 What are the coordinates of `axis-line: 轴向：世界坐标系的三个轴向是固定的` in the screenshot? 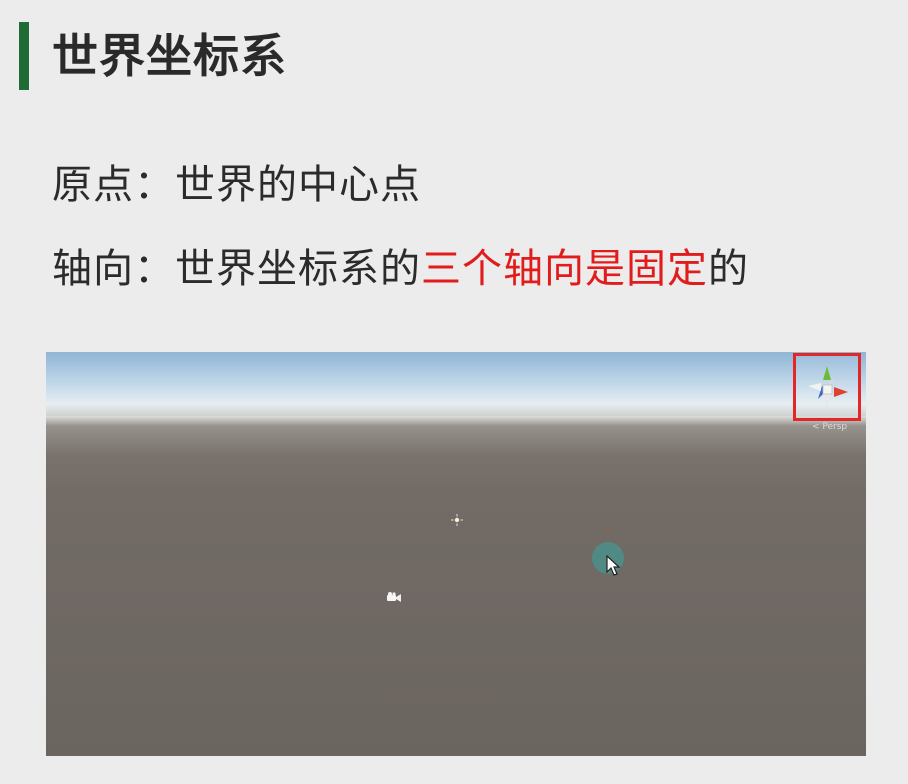 It's located at (400, 265).